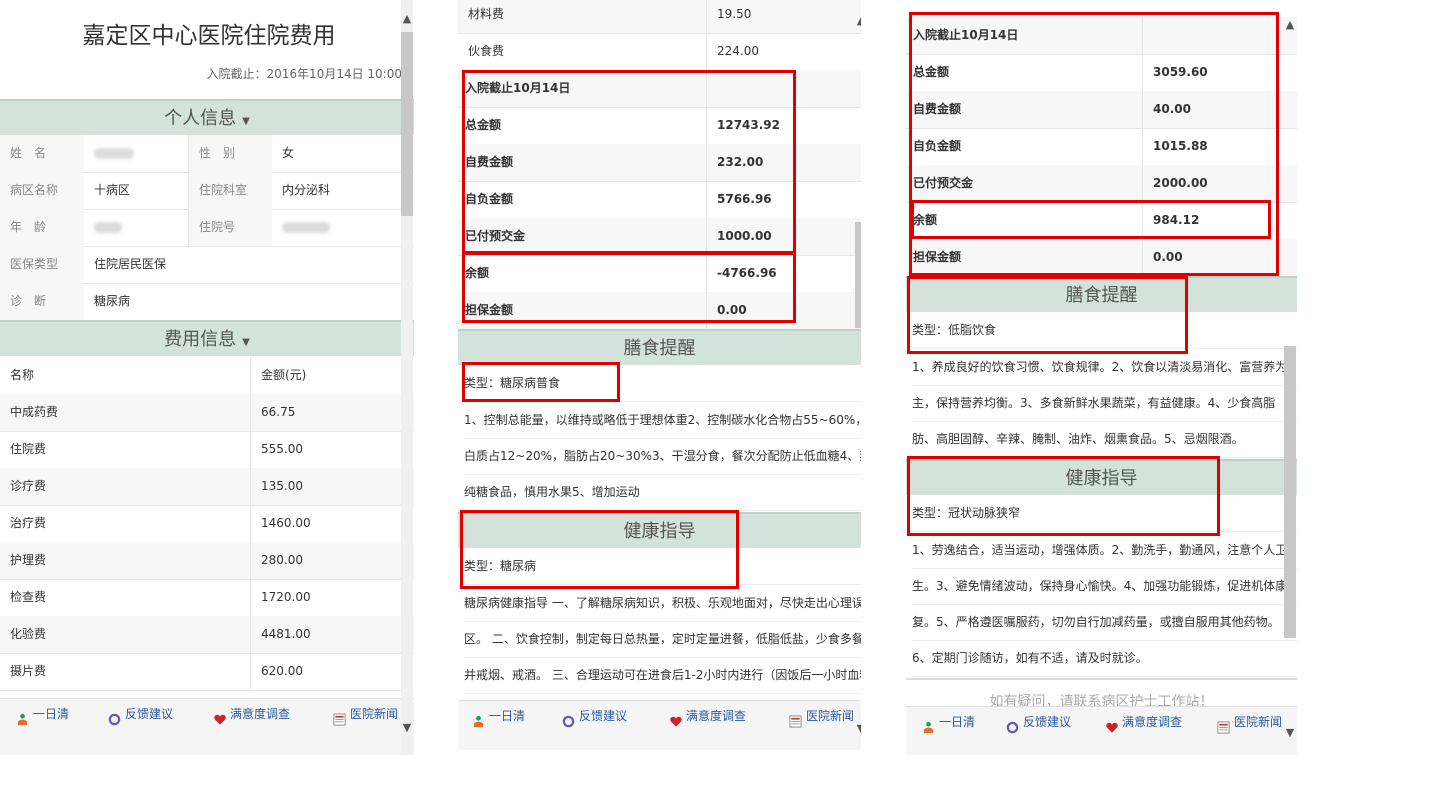 The width and height of the screenshot is (1456, 788). I want to click on fee-name: 中成药费, so click(34, 412).